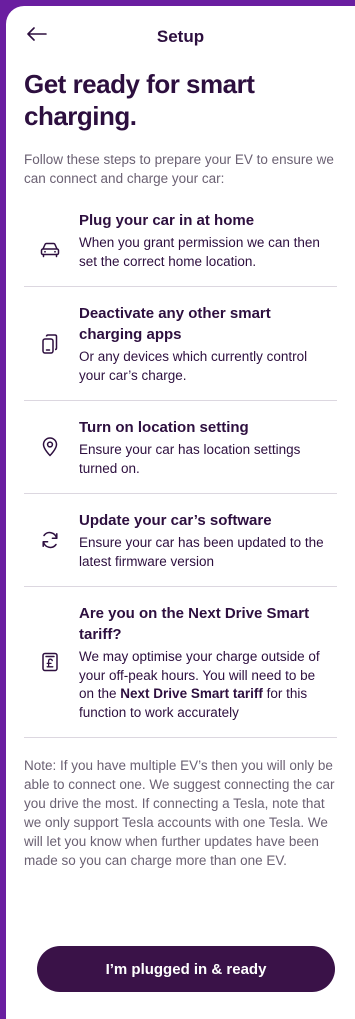 This screenshot has width=355, height=1019. Describe the element at coordinates (139, 100) in the screenshot. I see `page-title: Get ready for smart charging.` at that location.